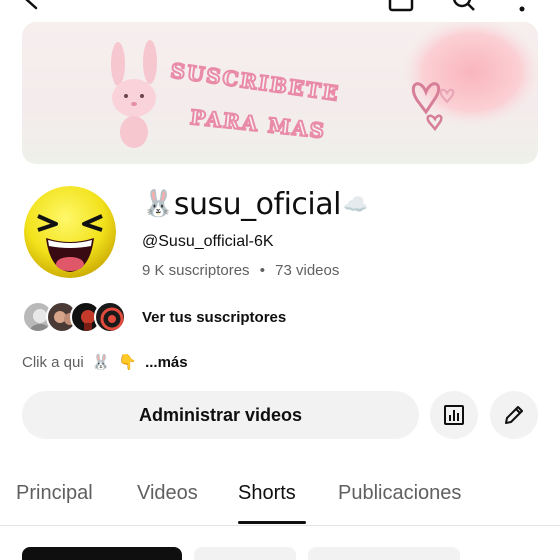  Describe the element at coordinates (220, 415) in the screenshot. I see `manage-videos-button: Administrar videos` at that location.